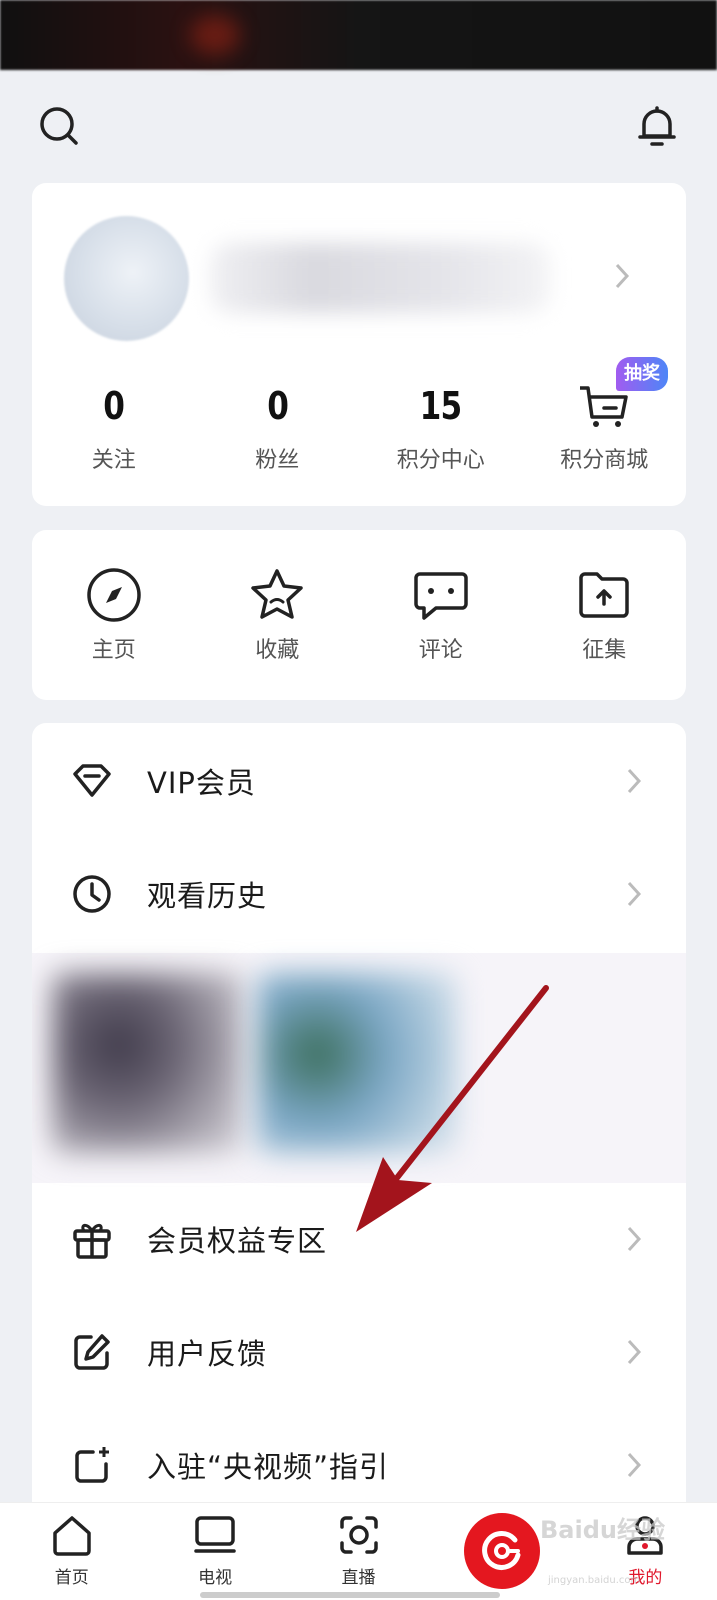 Image resolution: width=717 pixels, height=1600 pixels. I want to click on live-icon, so click(358, 1535).